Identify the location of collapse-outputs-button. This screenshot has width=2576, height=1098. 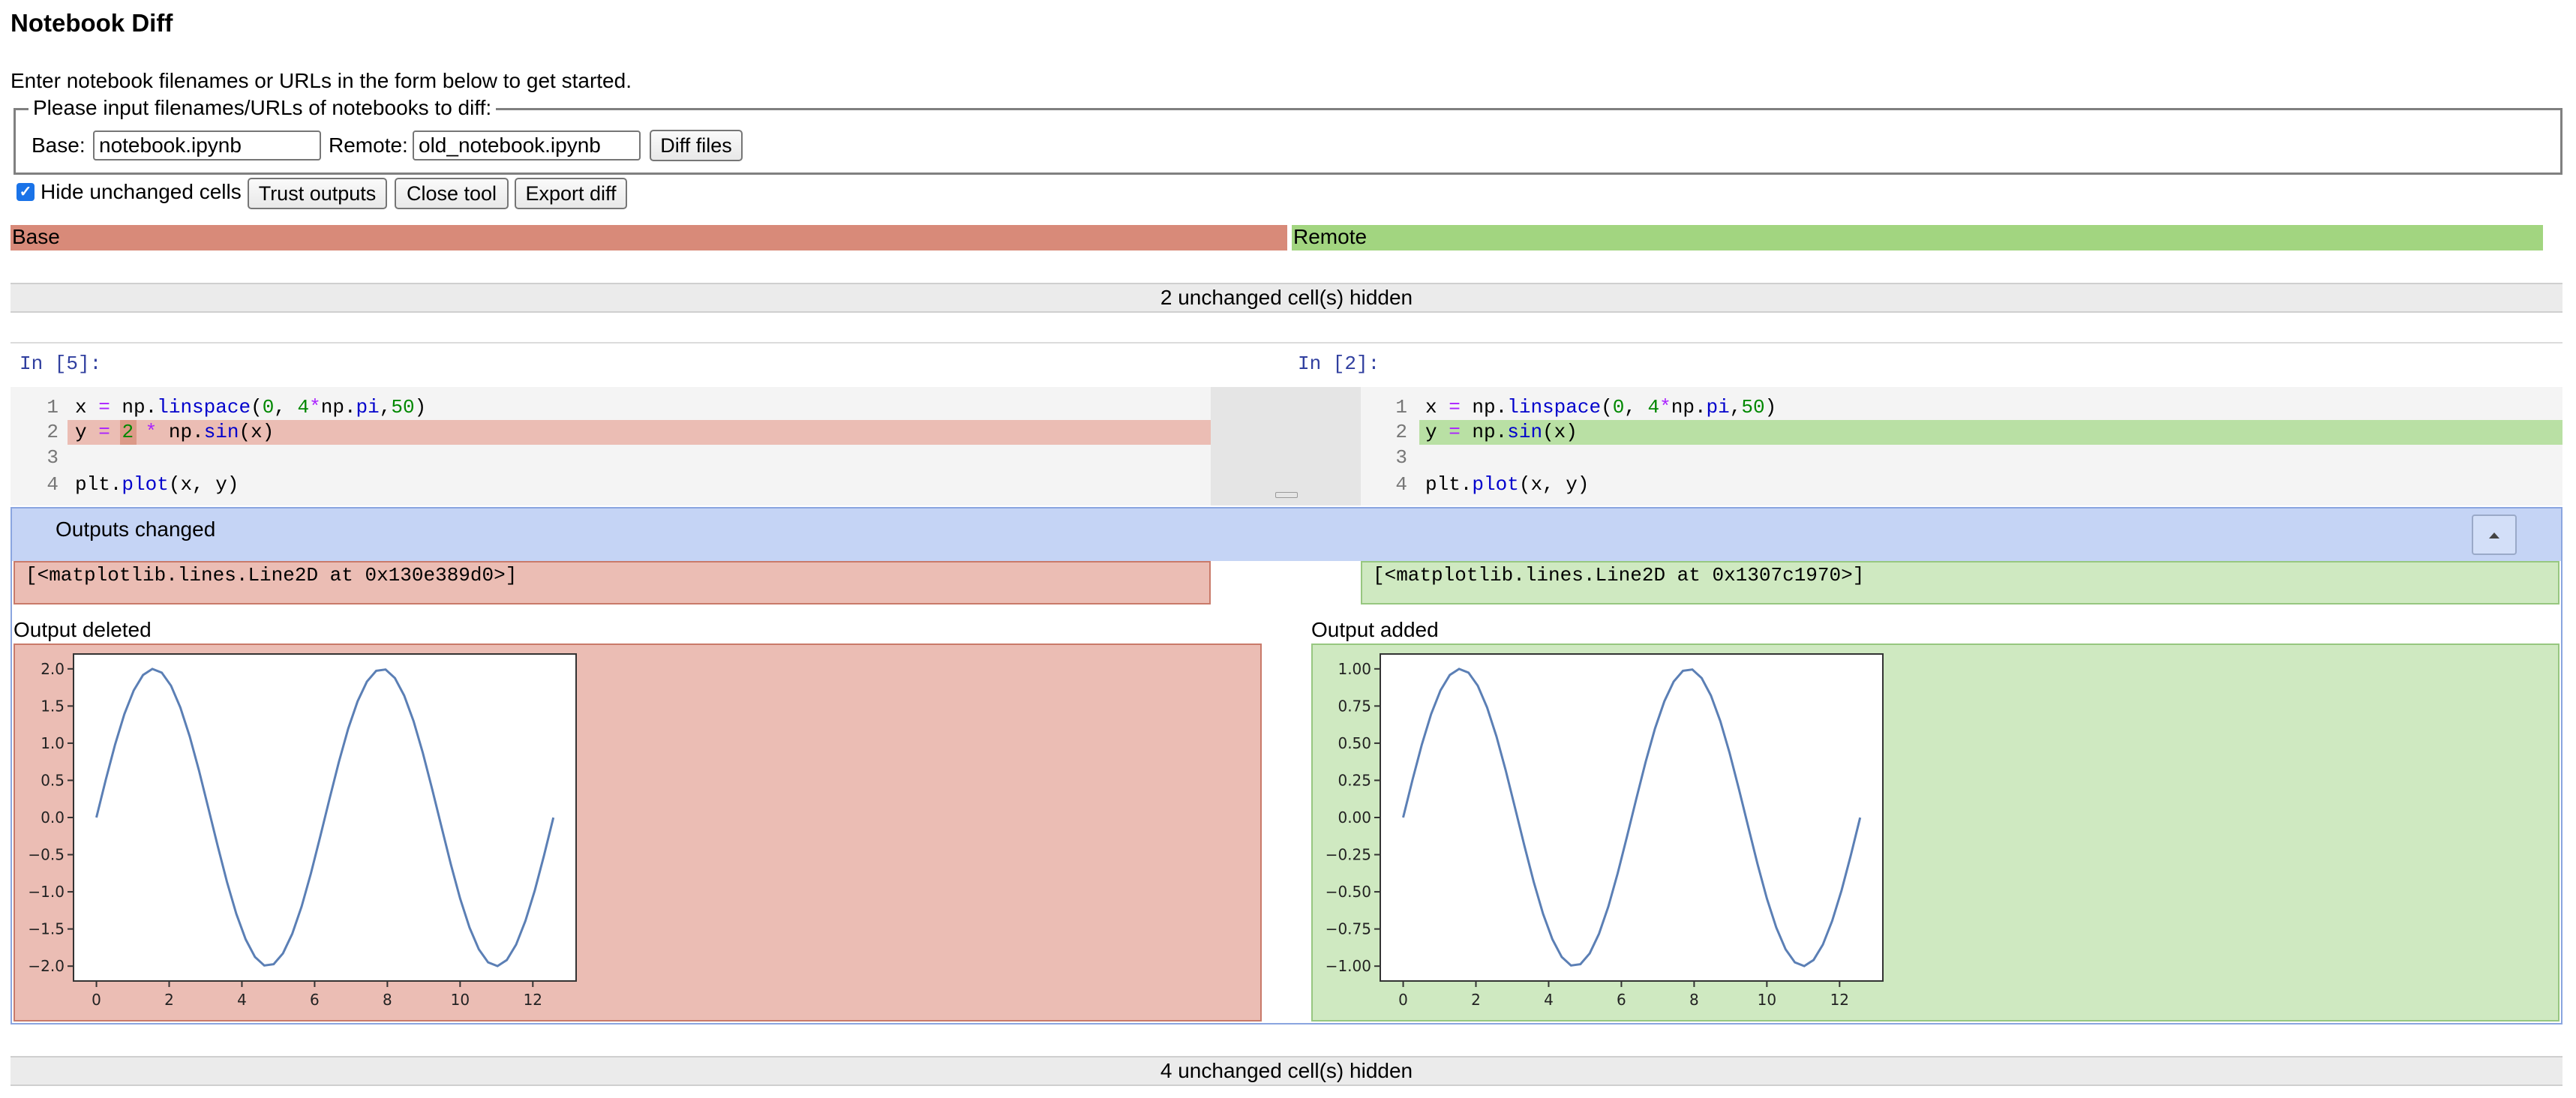
(2494, 534).